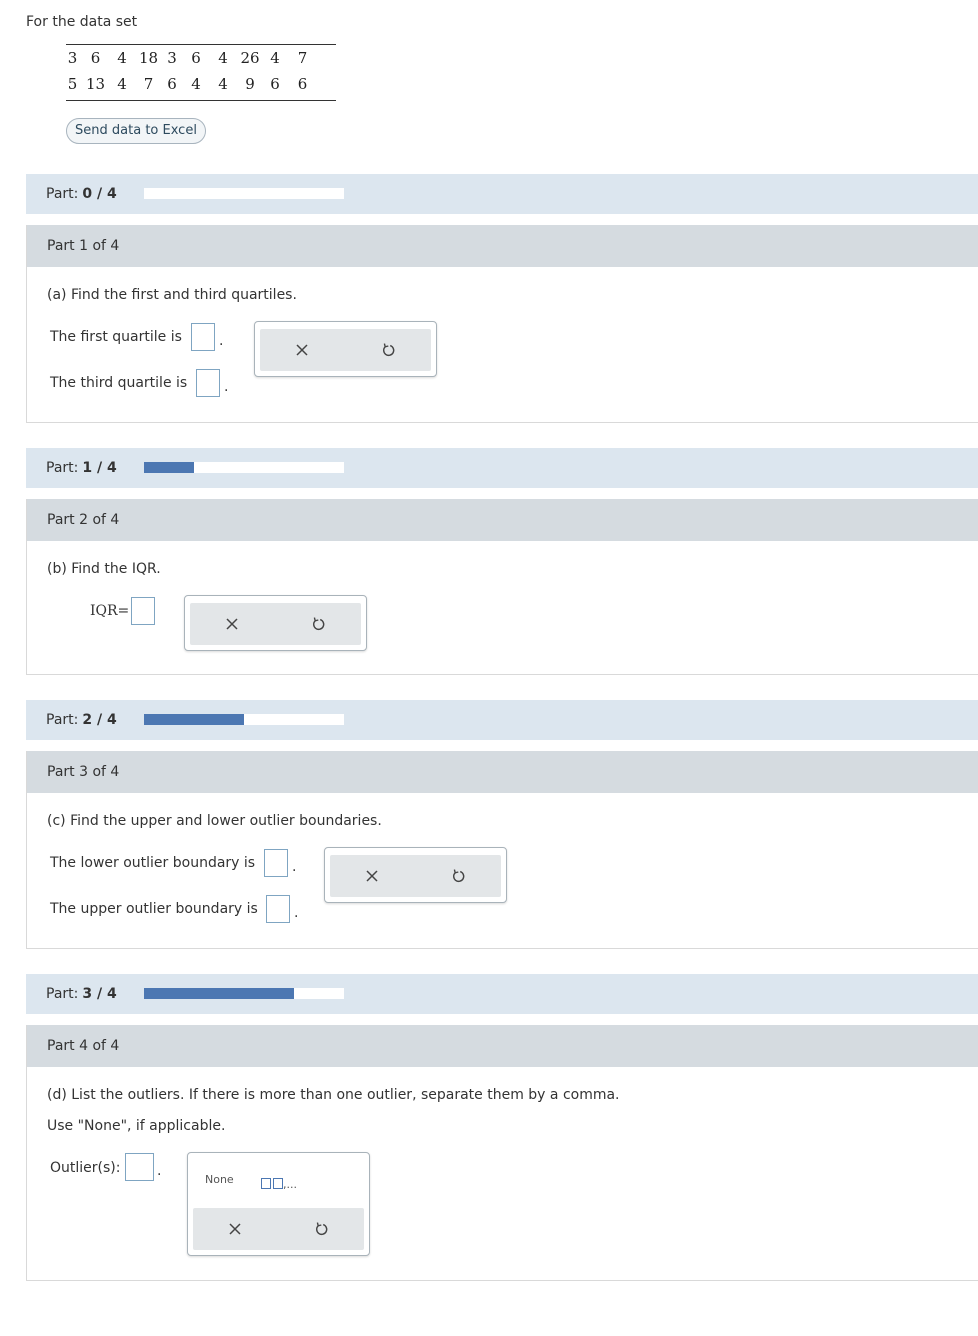 This screenshot has width=978, height=1336. I want to click on part-heading-text: Part 3 of 4, so click(83, 772).